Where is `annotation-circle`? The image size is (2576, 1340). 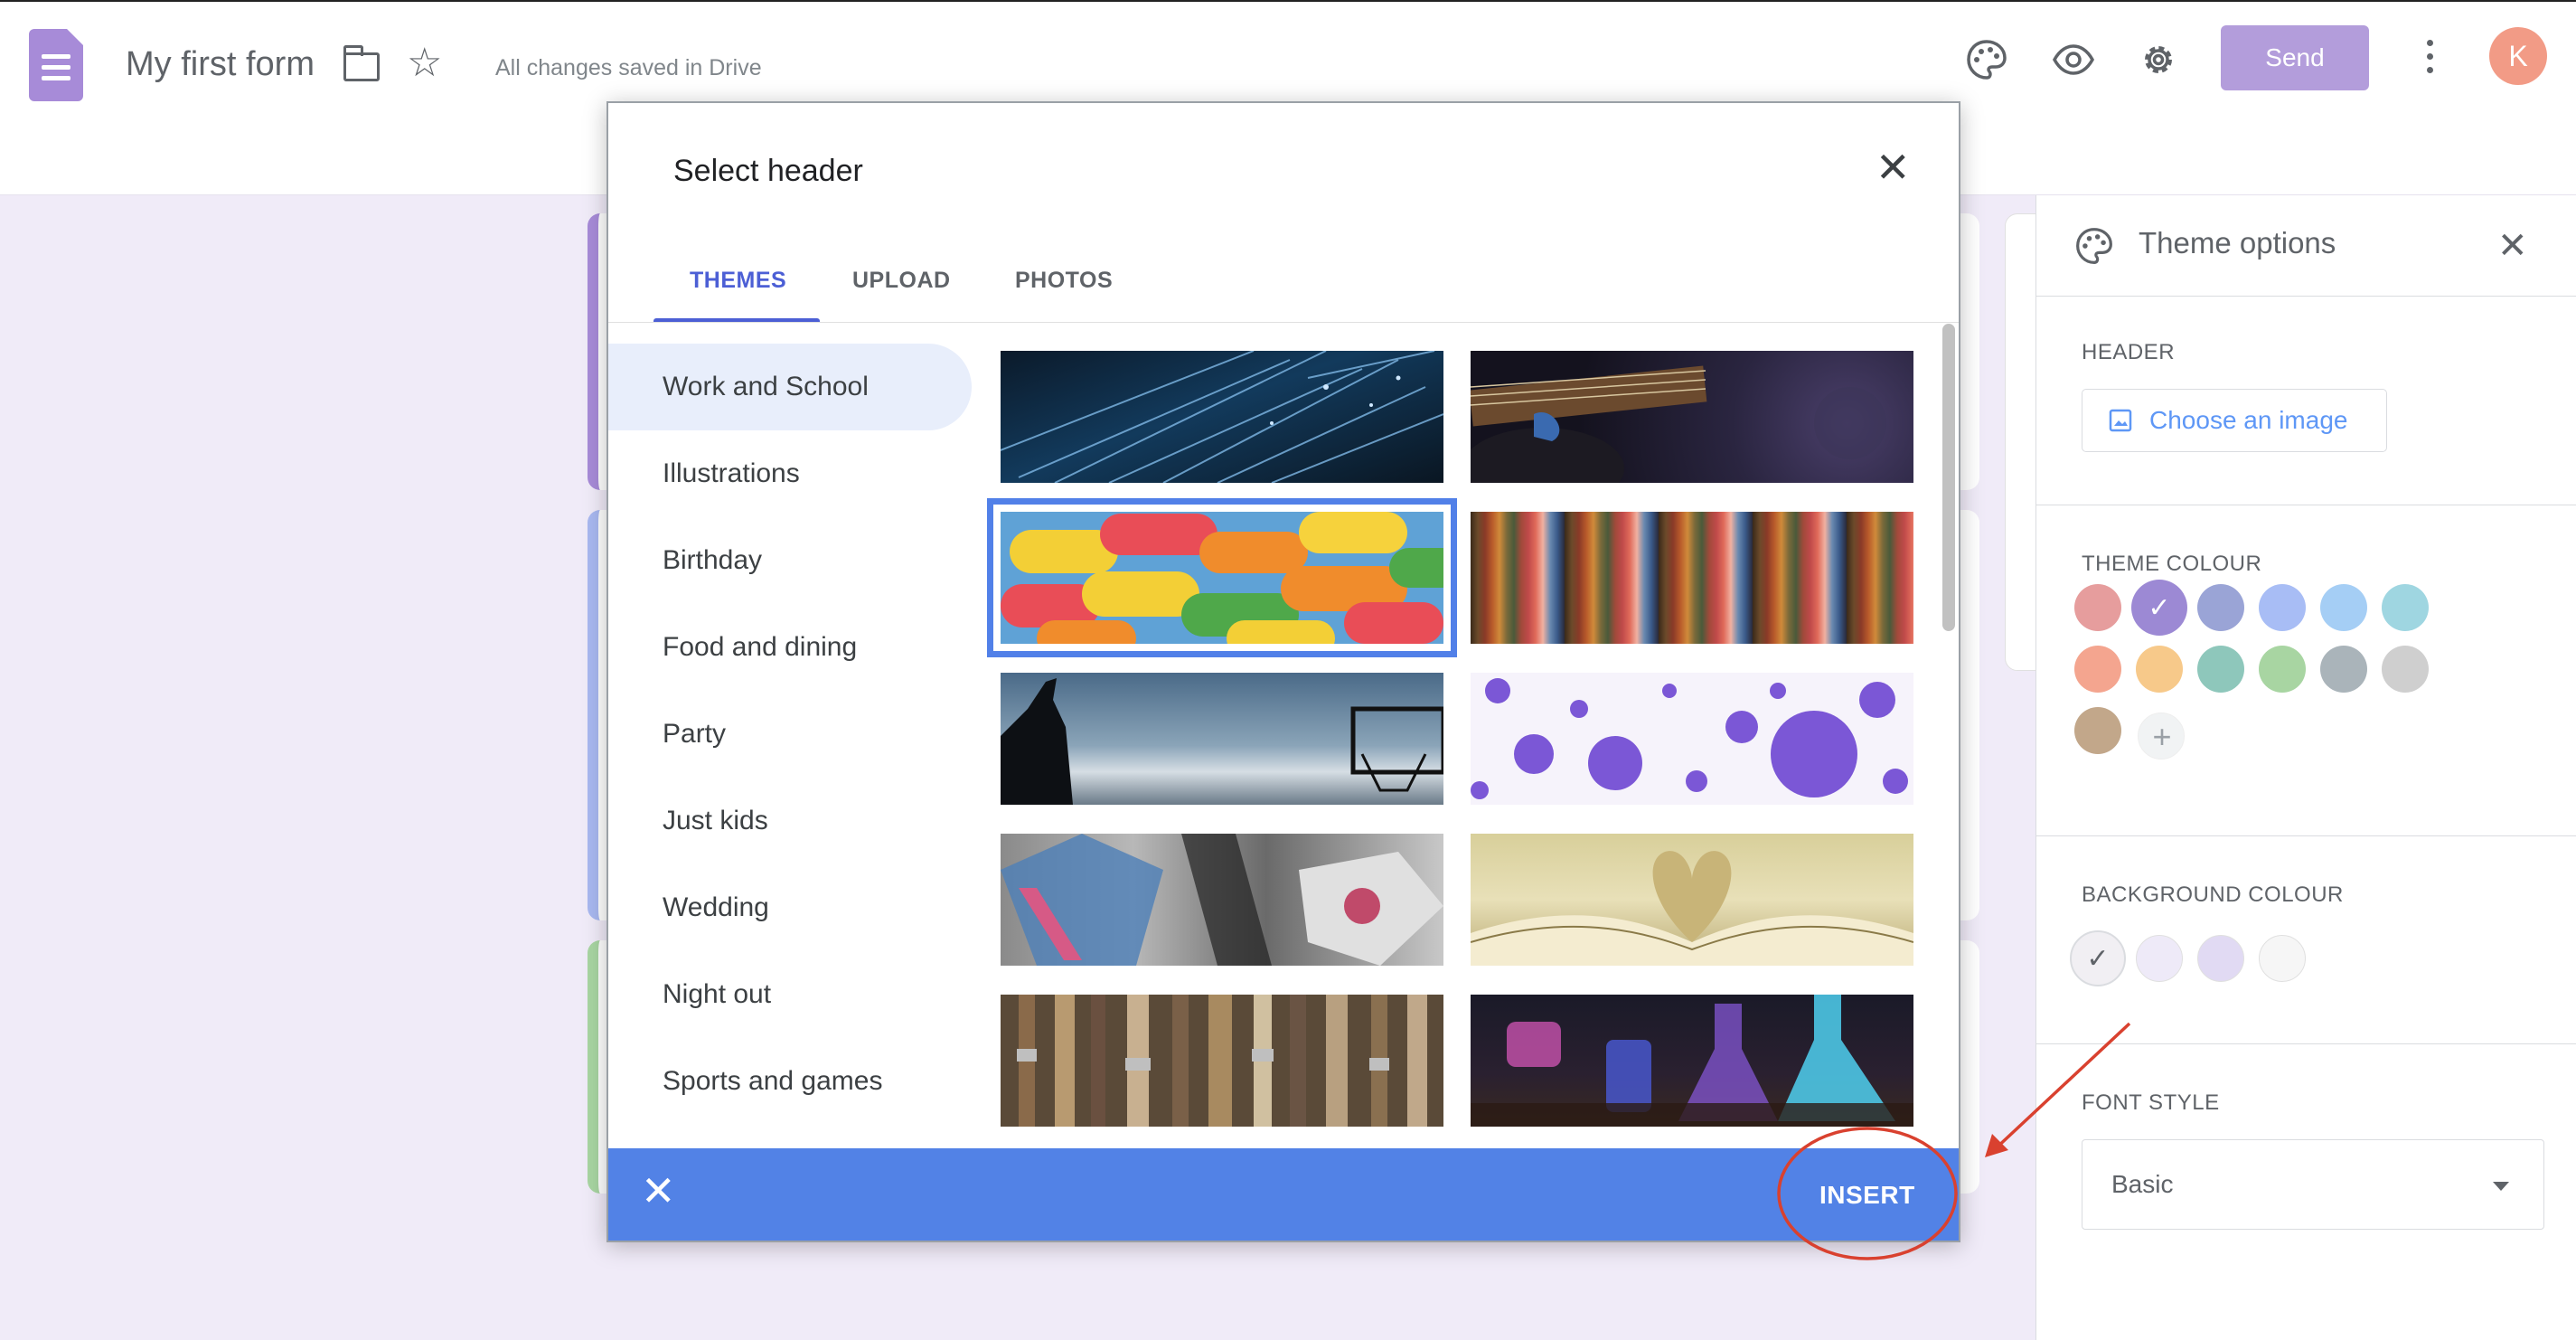
annotation-circle is located at coordinates (1868, 1193).